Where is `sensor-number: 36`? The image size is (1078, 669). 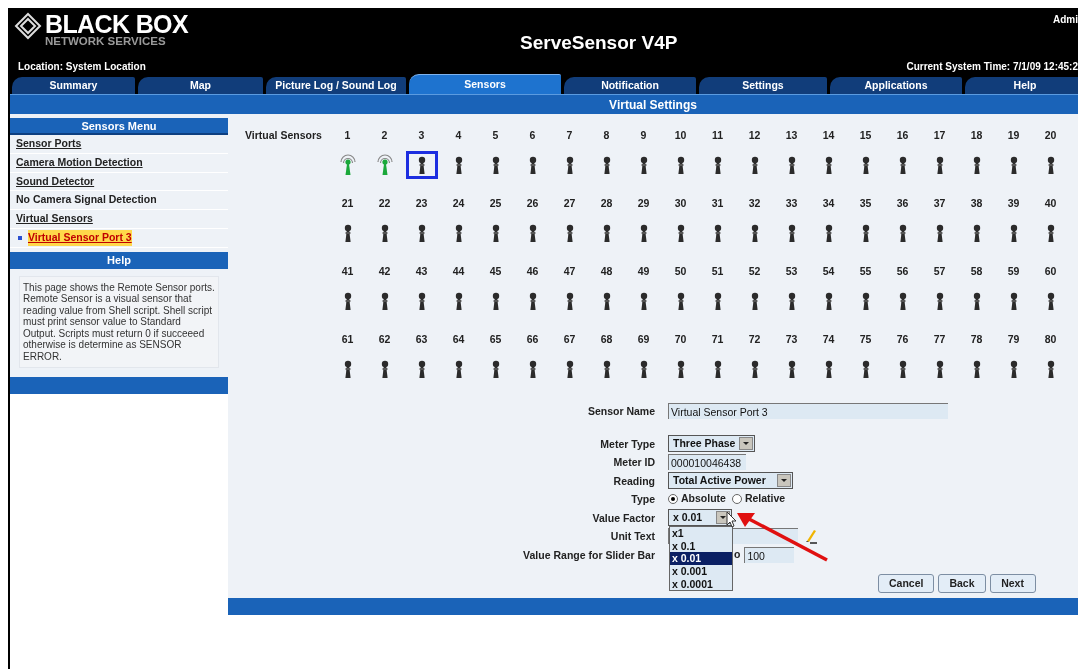 sensor-number: 36 is located at coordinates (902, 203).